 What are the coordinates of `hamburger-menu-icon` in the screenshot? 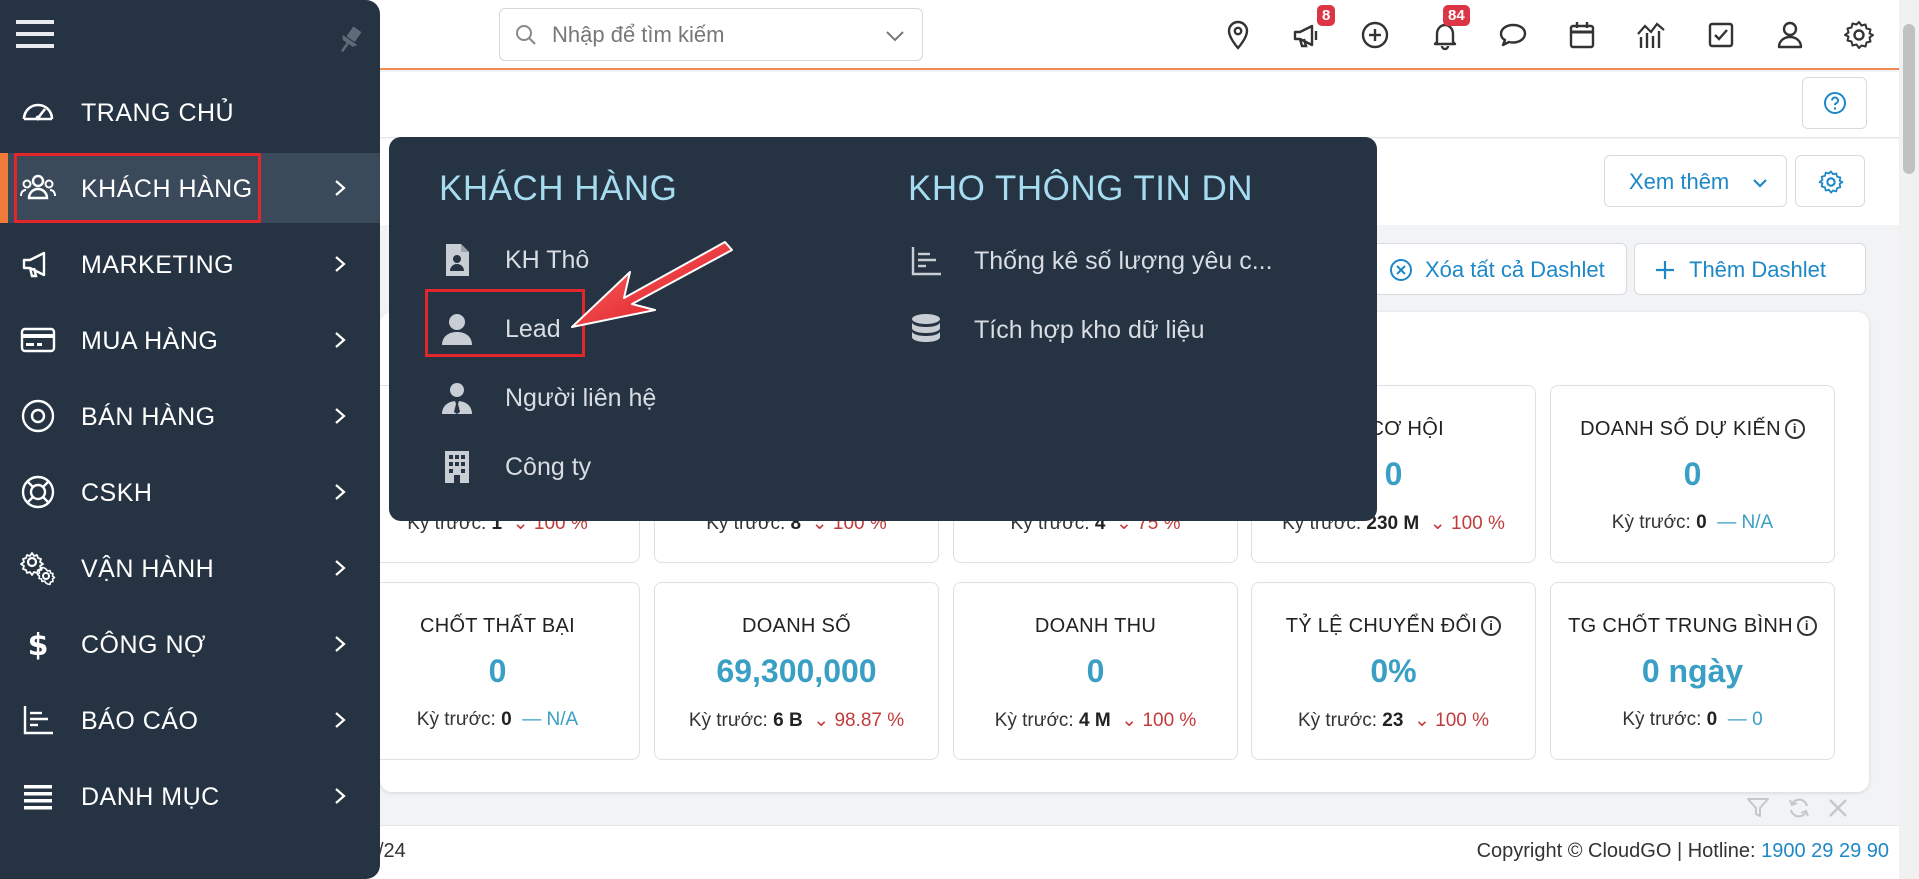 It's located at (35, 34).